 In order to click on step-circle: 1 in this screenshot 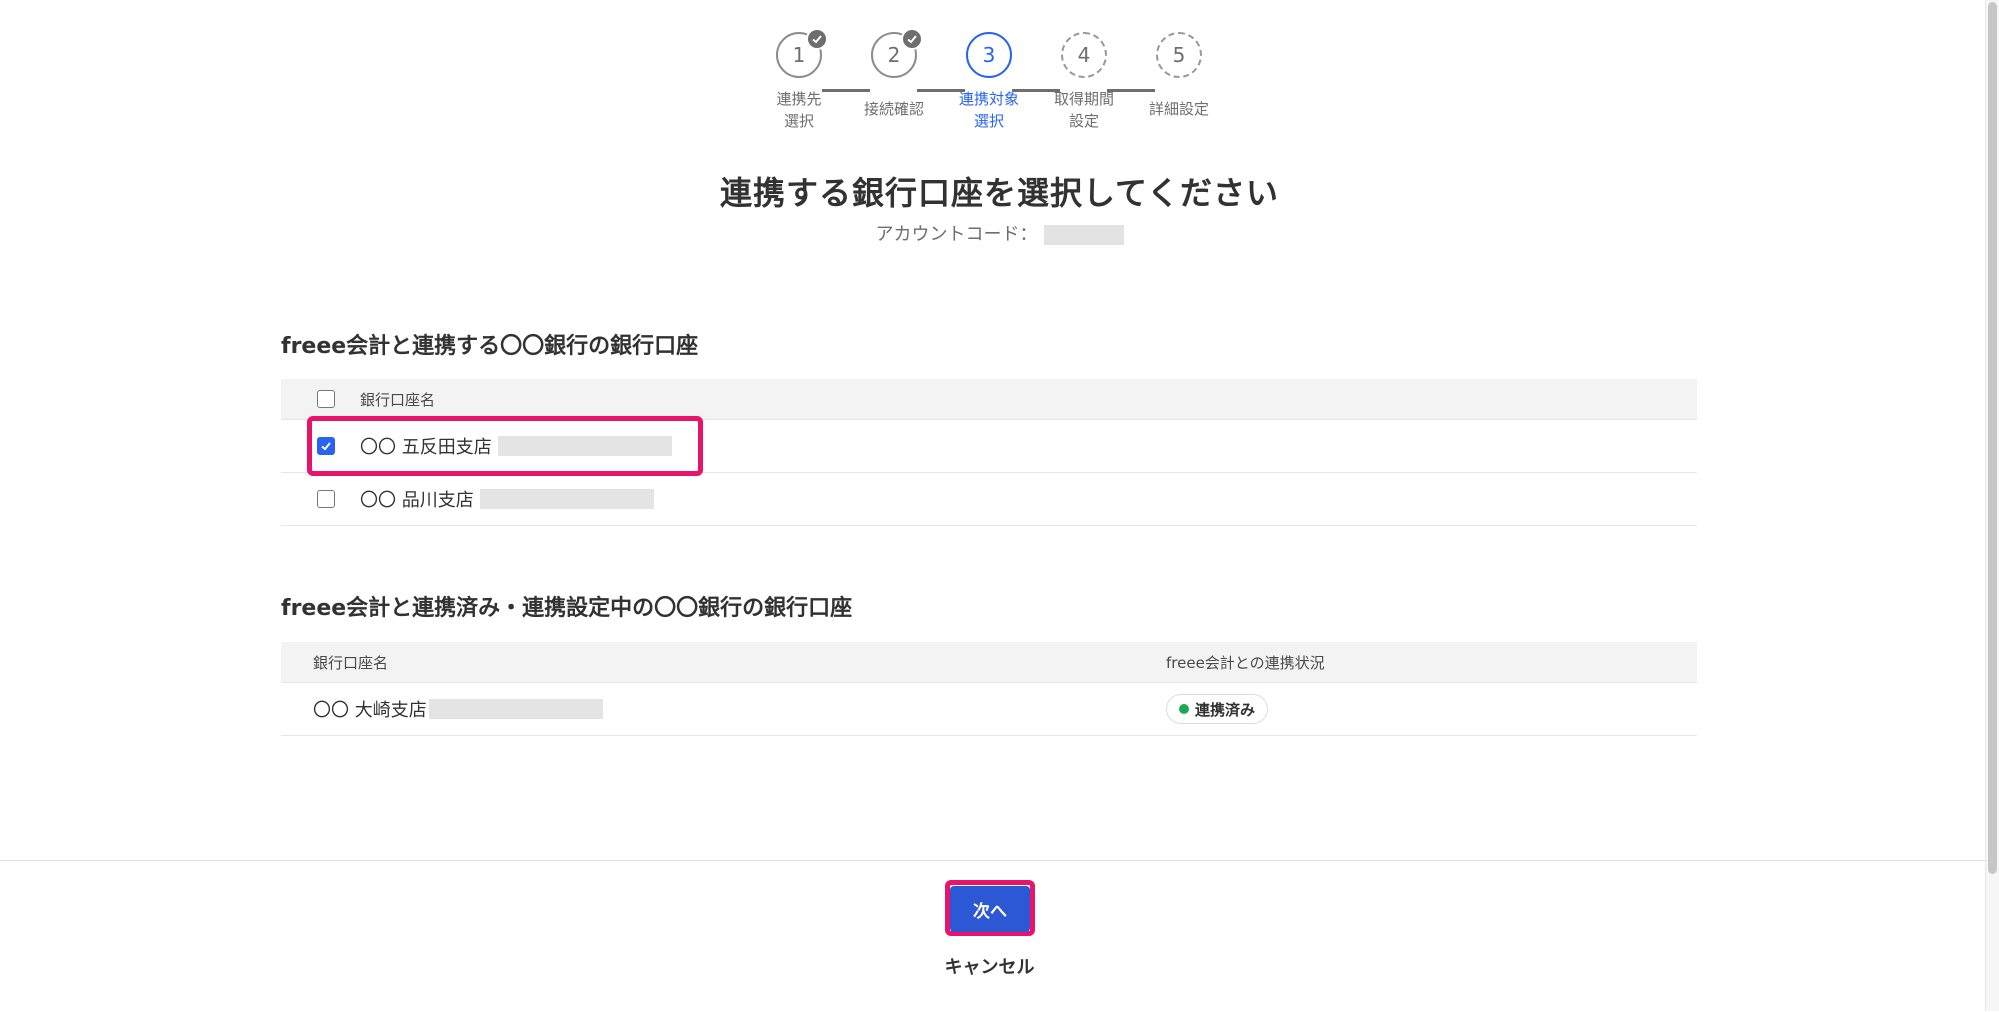, I will do `click(802, 53)`.